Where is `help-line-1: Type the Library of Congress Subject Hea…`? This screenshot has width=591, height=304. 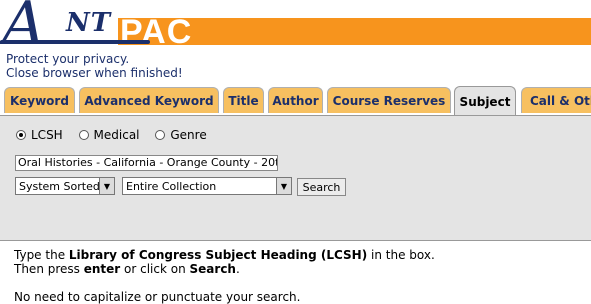
help-line-1: Type the Library of Congress Subject Hea… is located at coordinates (224, 255).